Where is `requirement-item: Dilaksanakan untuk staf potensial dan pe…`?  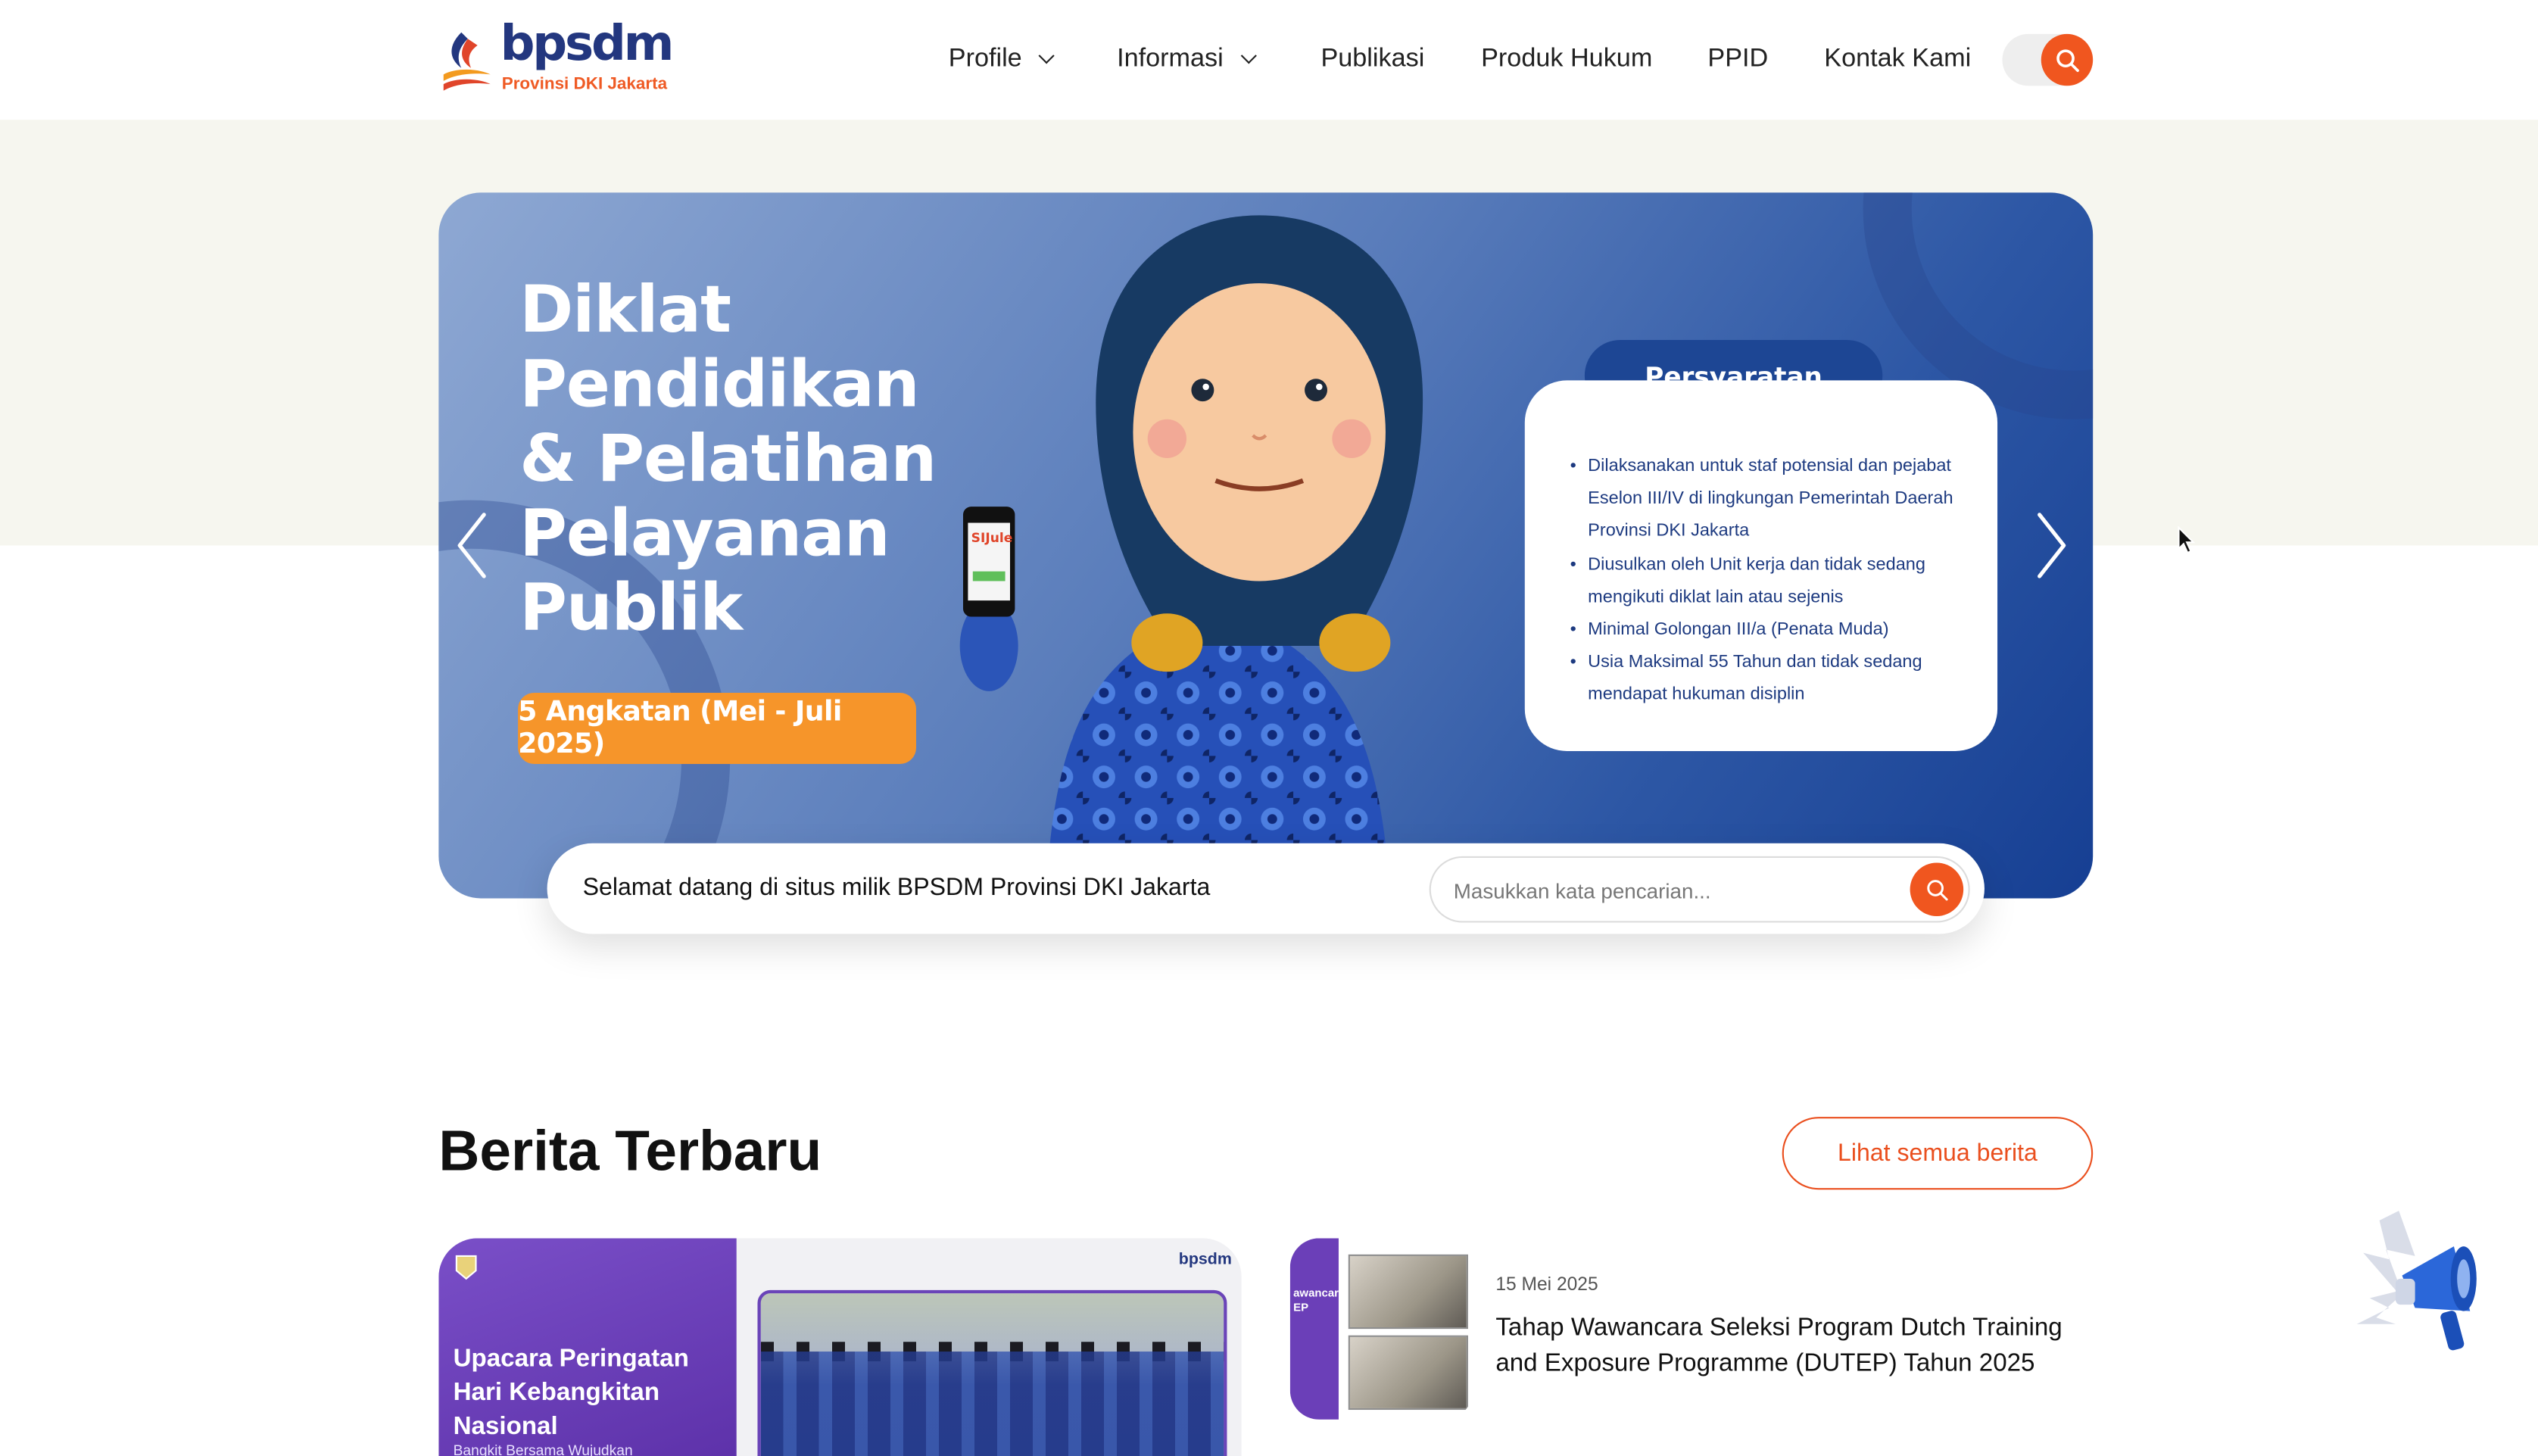
requirement-item: Dilaksanakan untuk staf potensial dan pe… is located at coordinates (1764, 499).